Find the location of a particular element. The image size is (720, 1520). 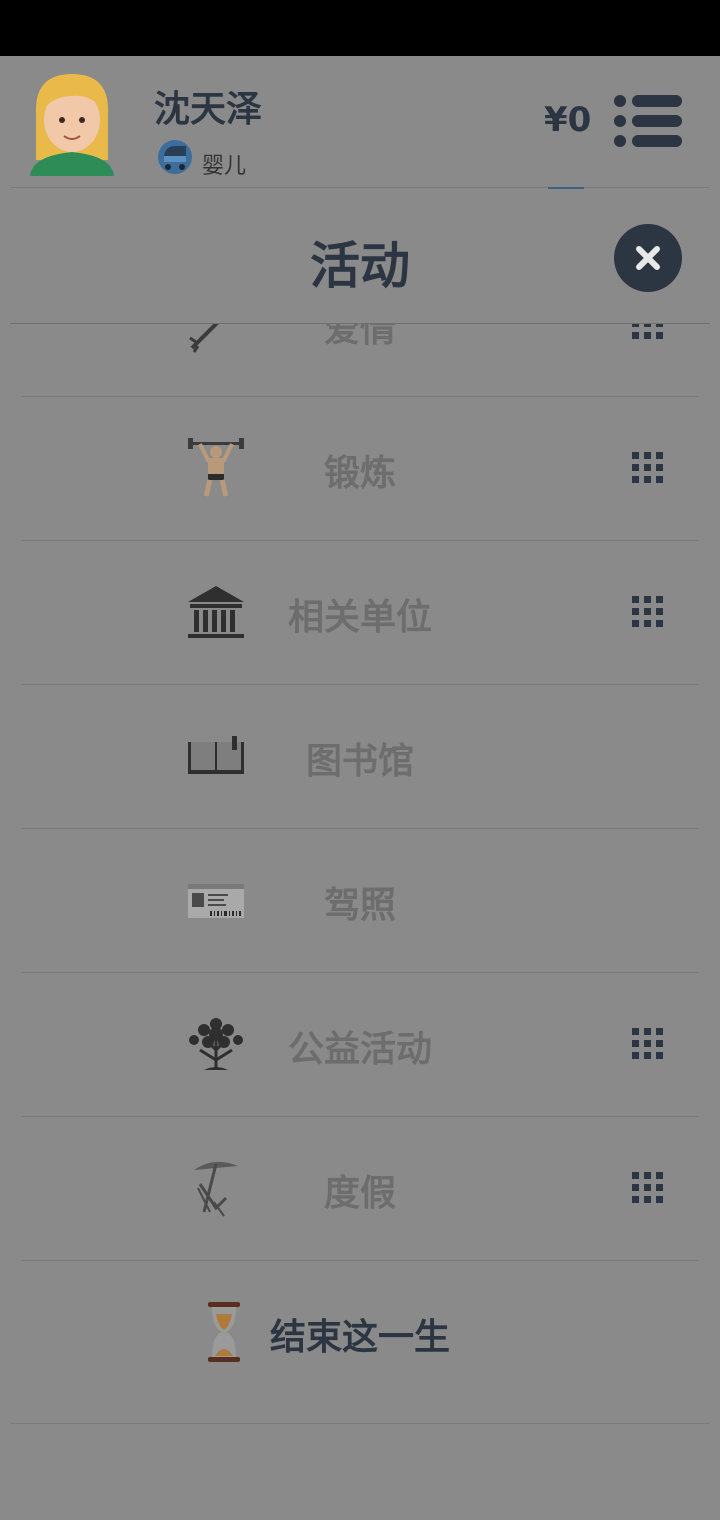

beach-chair-icon is located at coordinates (216, 1189).